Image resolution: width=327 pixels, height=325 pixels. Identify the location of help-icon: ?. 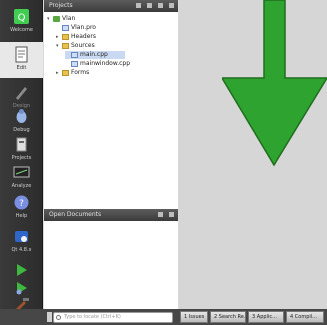
(21, 202).